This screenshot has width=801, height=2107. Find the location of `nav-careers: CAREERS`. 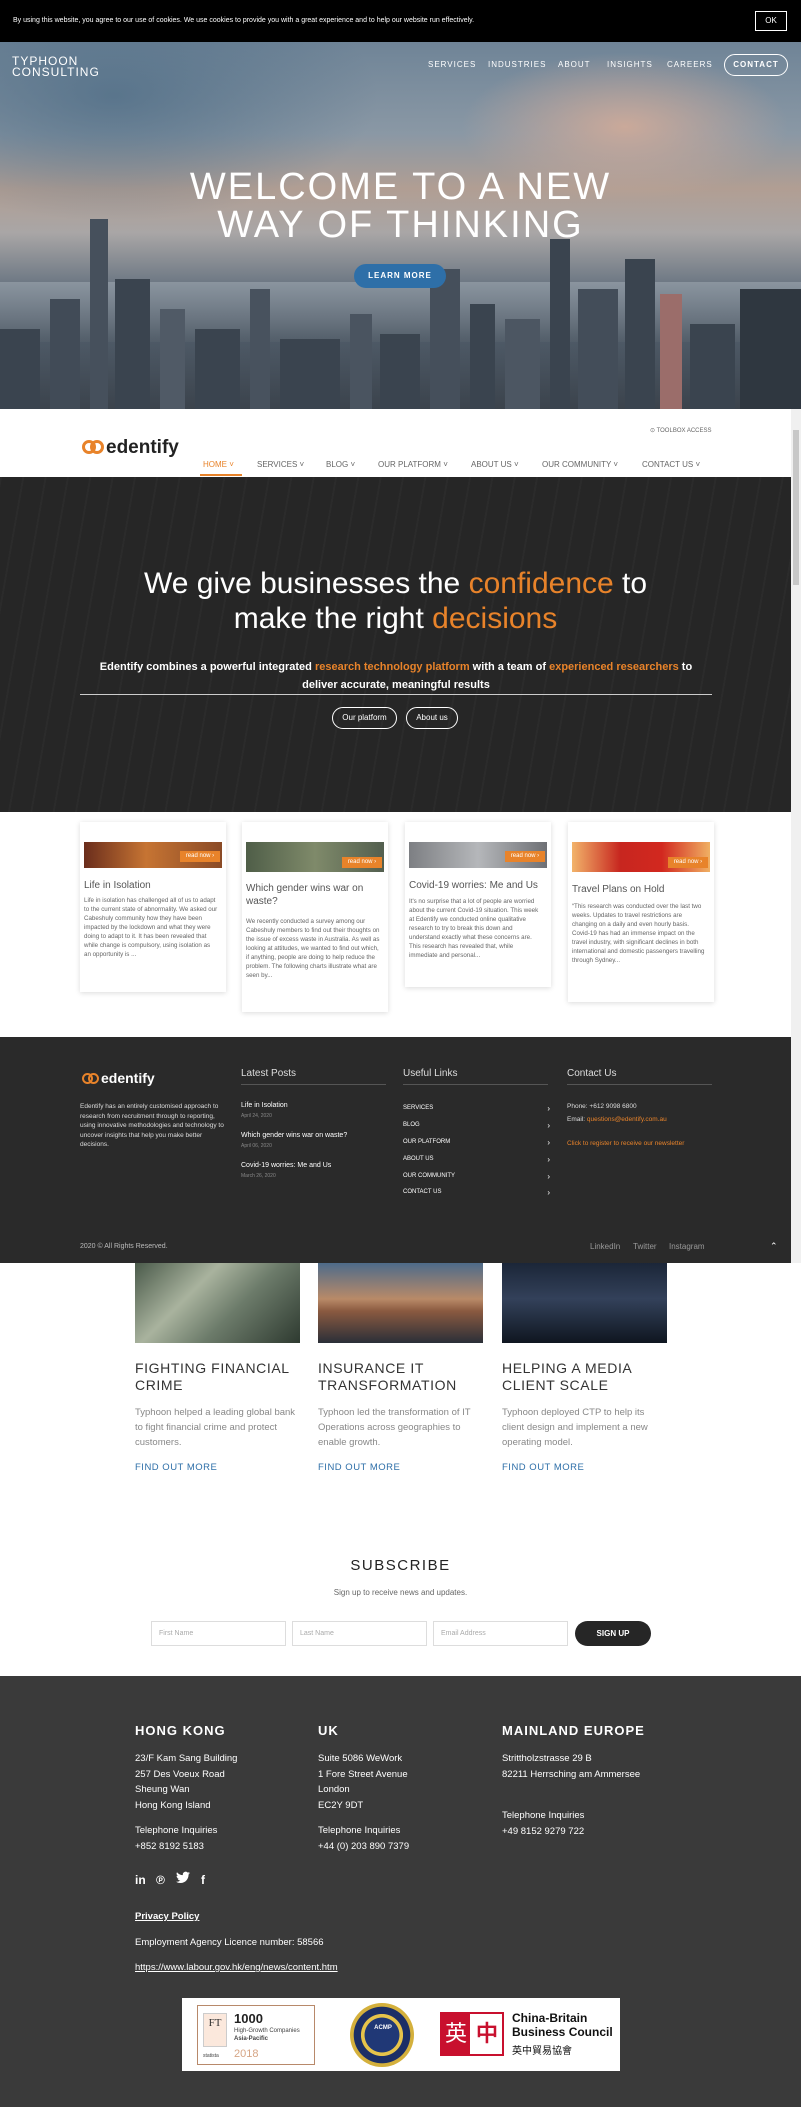

nav-careers: CAREERS is located at coordinates (690, 64).